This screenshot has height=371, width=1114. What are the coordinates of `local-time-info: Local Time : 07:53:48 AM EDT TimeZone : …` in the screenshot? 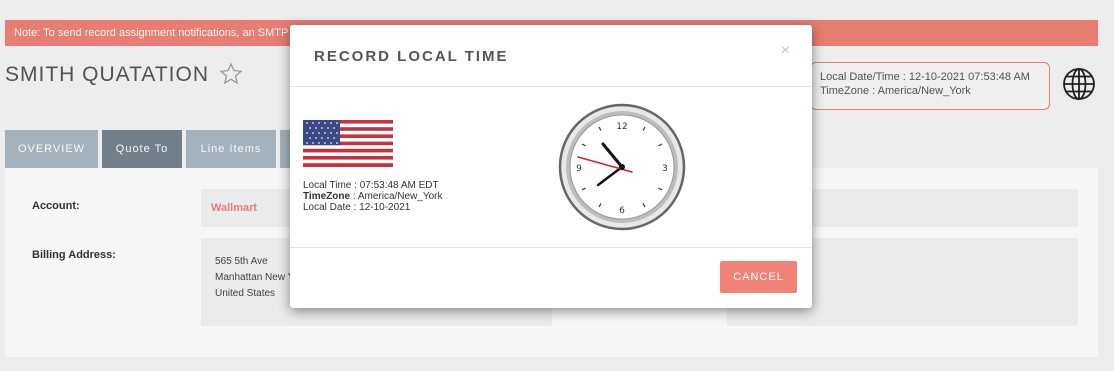 It's located at (373, 196).